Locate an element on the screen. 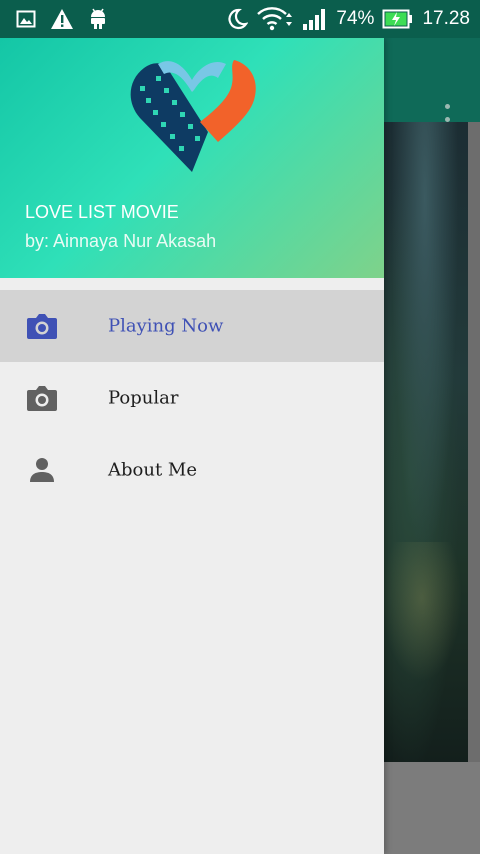 This screenshot has height=854, width=480. battery-percent: 74% is located at coordinates (355, 18).